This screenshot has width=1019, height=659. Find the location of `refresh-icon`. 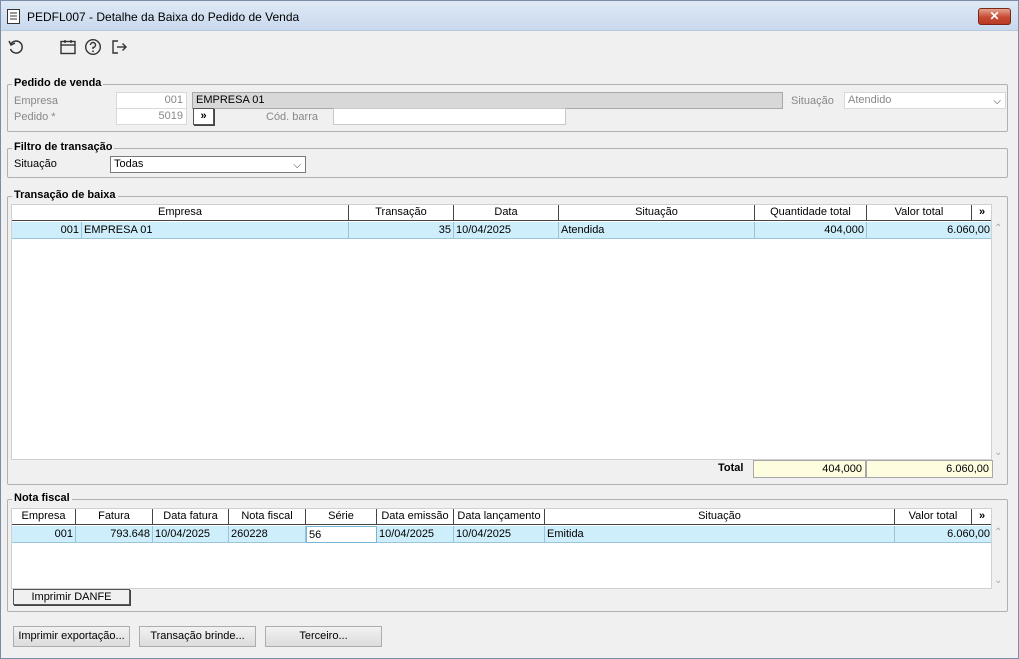

refresh-icon is located at coordinates (16, 47).